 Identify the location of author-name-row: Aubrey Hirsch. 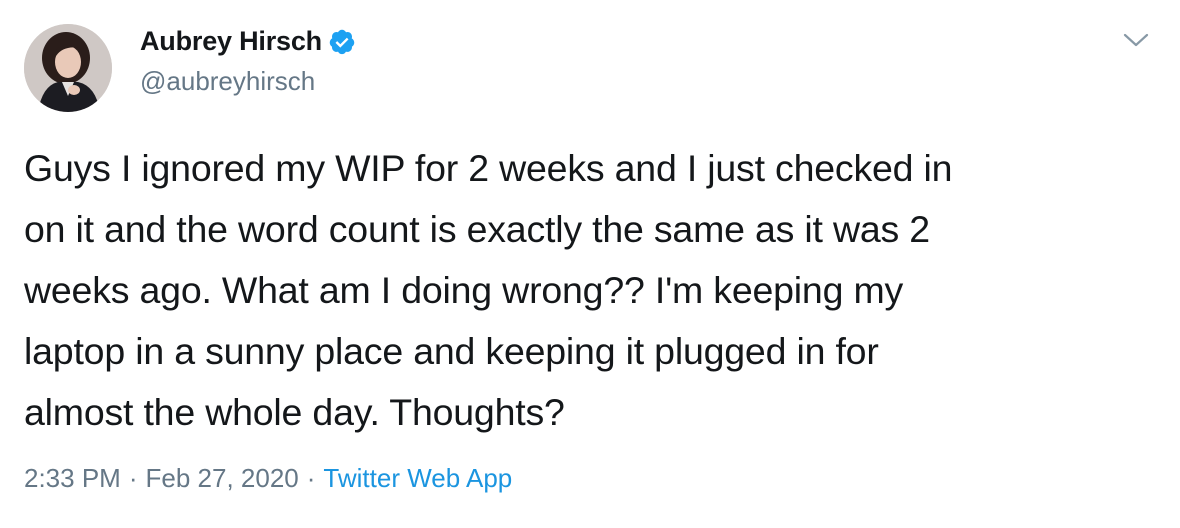
(248, 41).